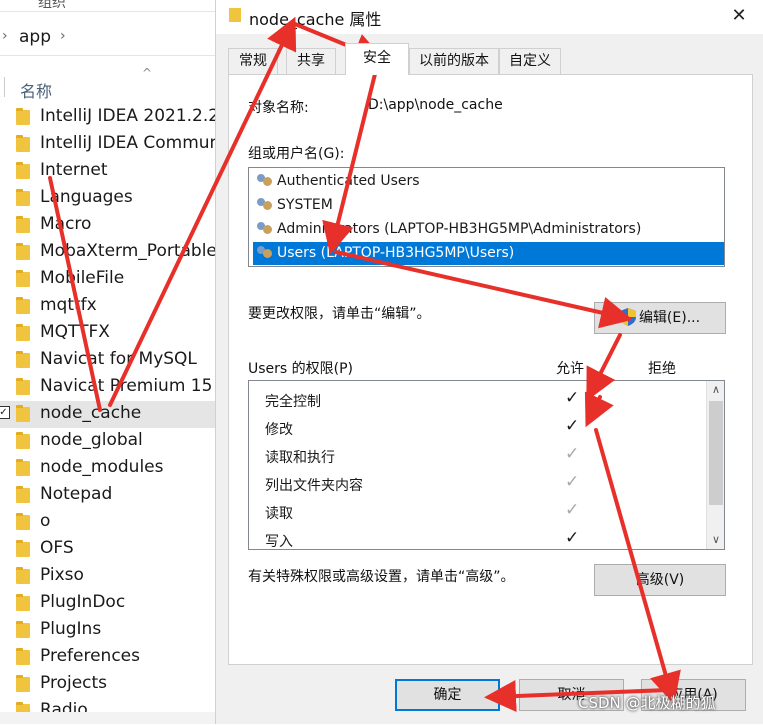 The width and height of the screenshot is (763, 725). I want to click on file-name: IntelliJ IDEA Commun, so click(127, 143).